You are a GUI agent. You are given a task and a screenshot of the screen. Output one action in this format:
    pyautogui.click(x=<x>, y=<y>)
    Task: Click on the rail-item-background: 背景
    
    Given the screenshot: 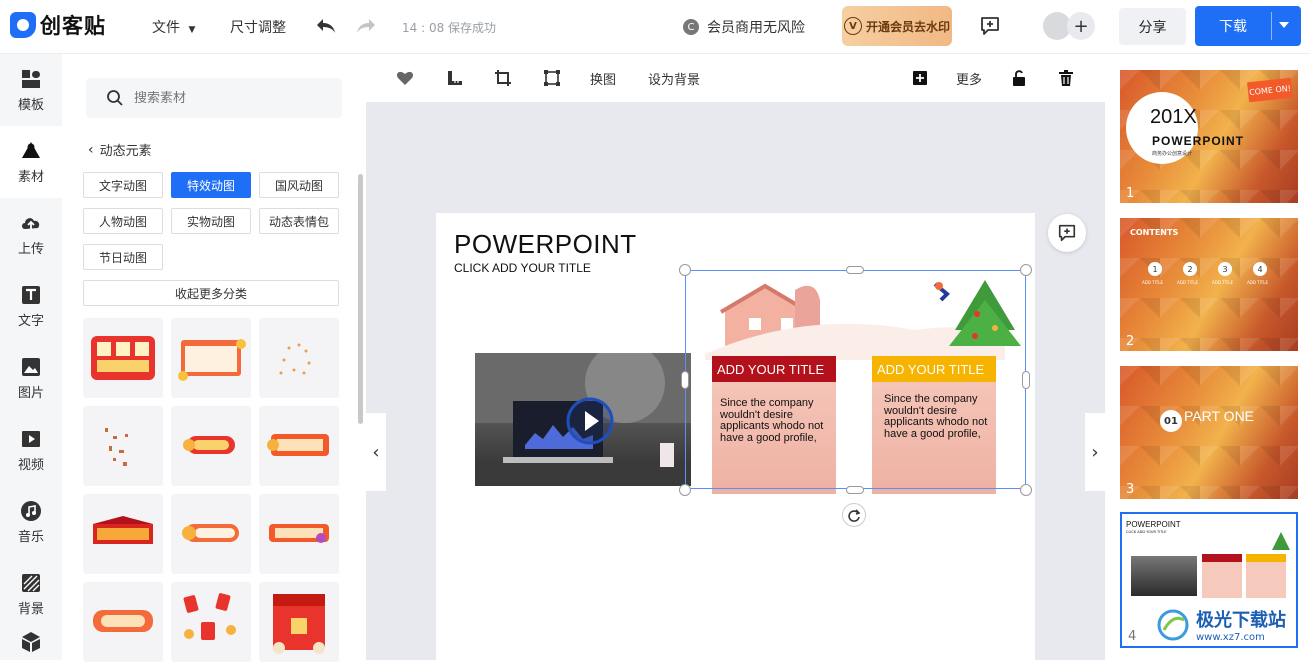 What is the action you would take?
    pyautogui.click(x=31, y=594)
    